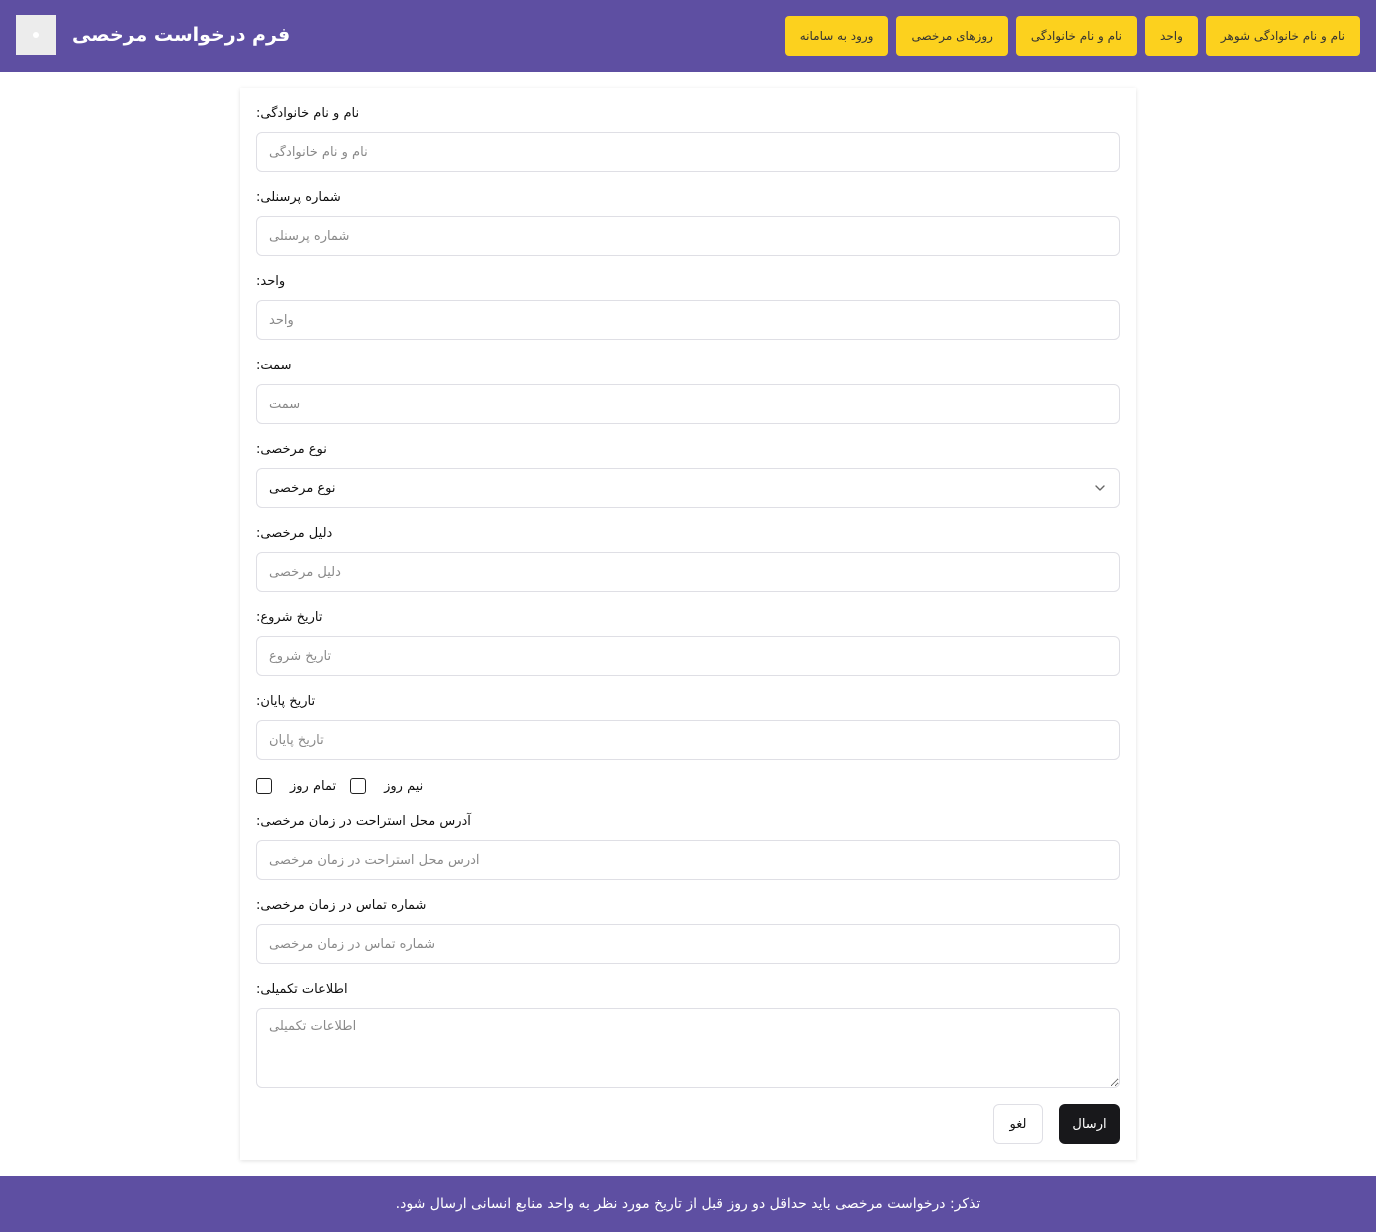  Describe the element at coordinates (313, 786) in the screenshot. I see `full-day-label: تمام روز` at that location.